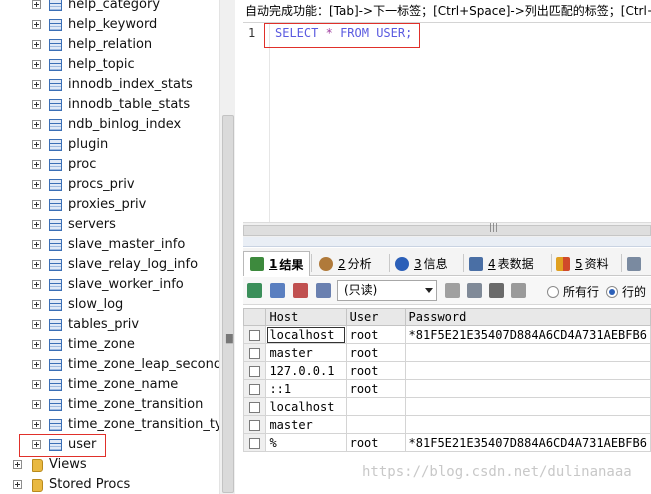 This screenshot has height=494, width=651. Describe the element at coordinates (110, 265) in the screenshot. I see `tree-item-slave-relay-log-info: slave_relay_log_info` at that location.